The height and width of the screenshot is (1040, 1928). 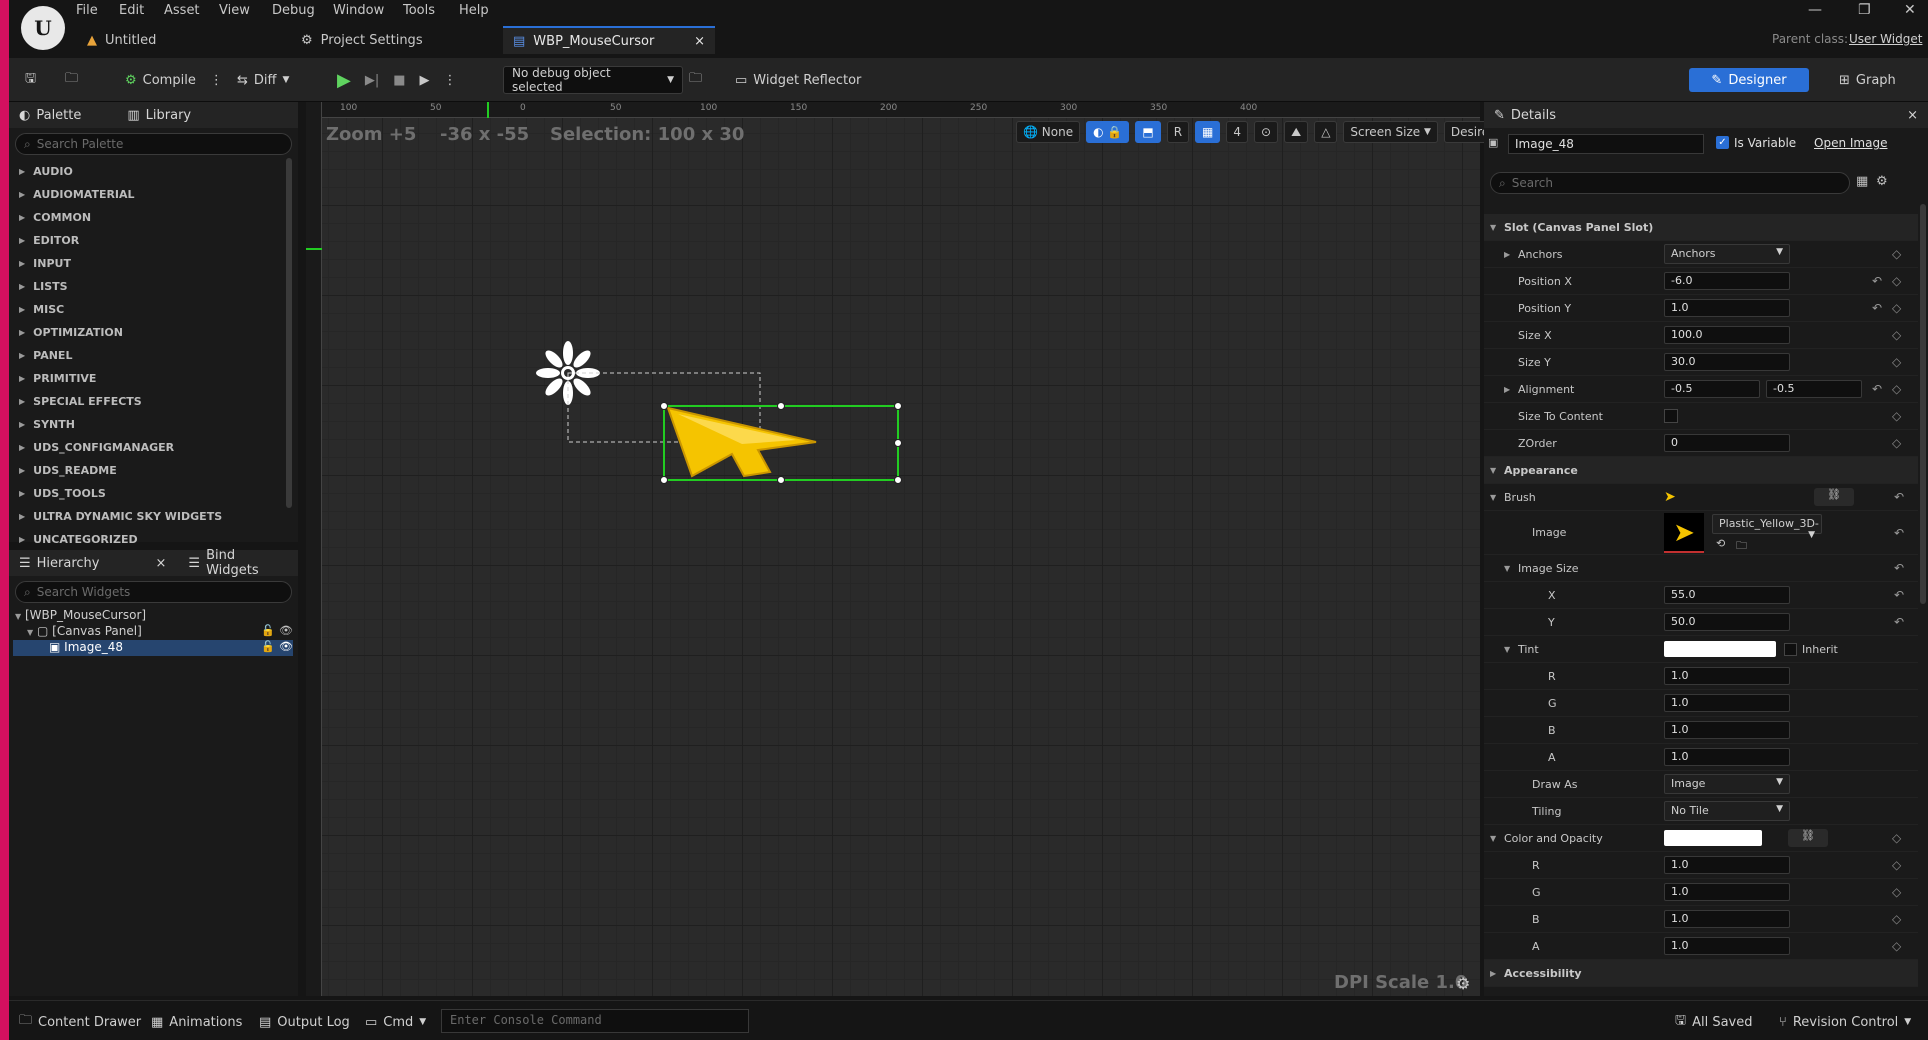 I want to click on widget-reflector-button: ▭ Widget Reflector, so click(x=798, y=80).